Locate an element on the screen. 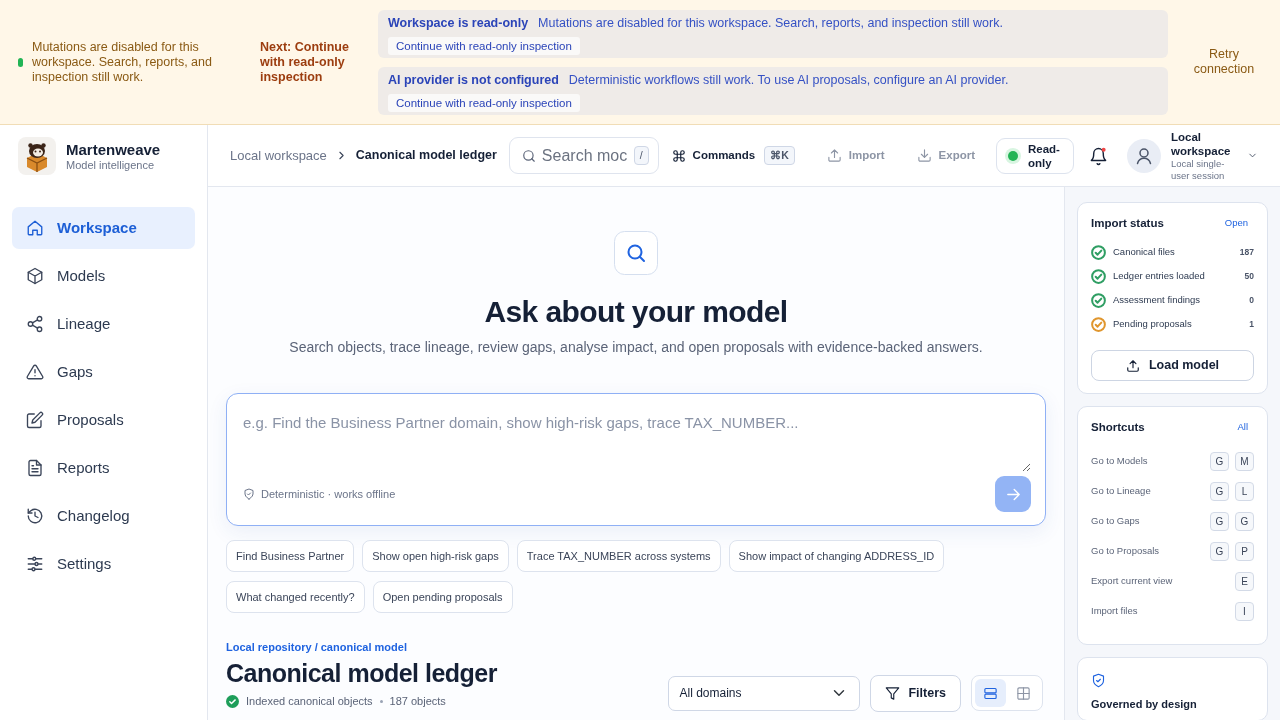 The width and height of the screenshot is (1280, 720). suggestion-button: Find Business Partner is located at coordinates (290, 556).